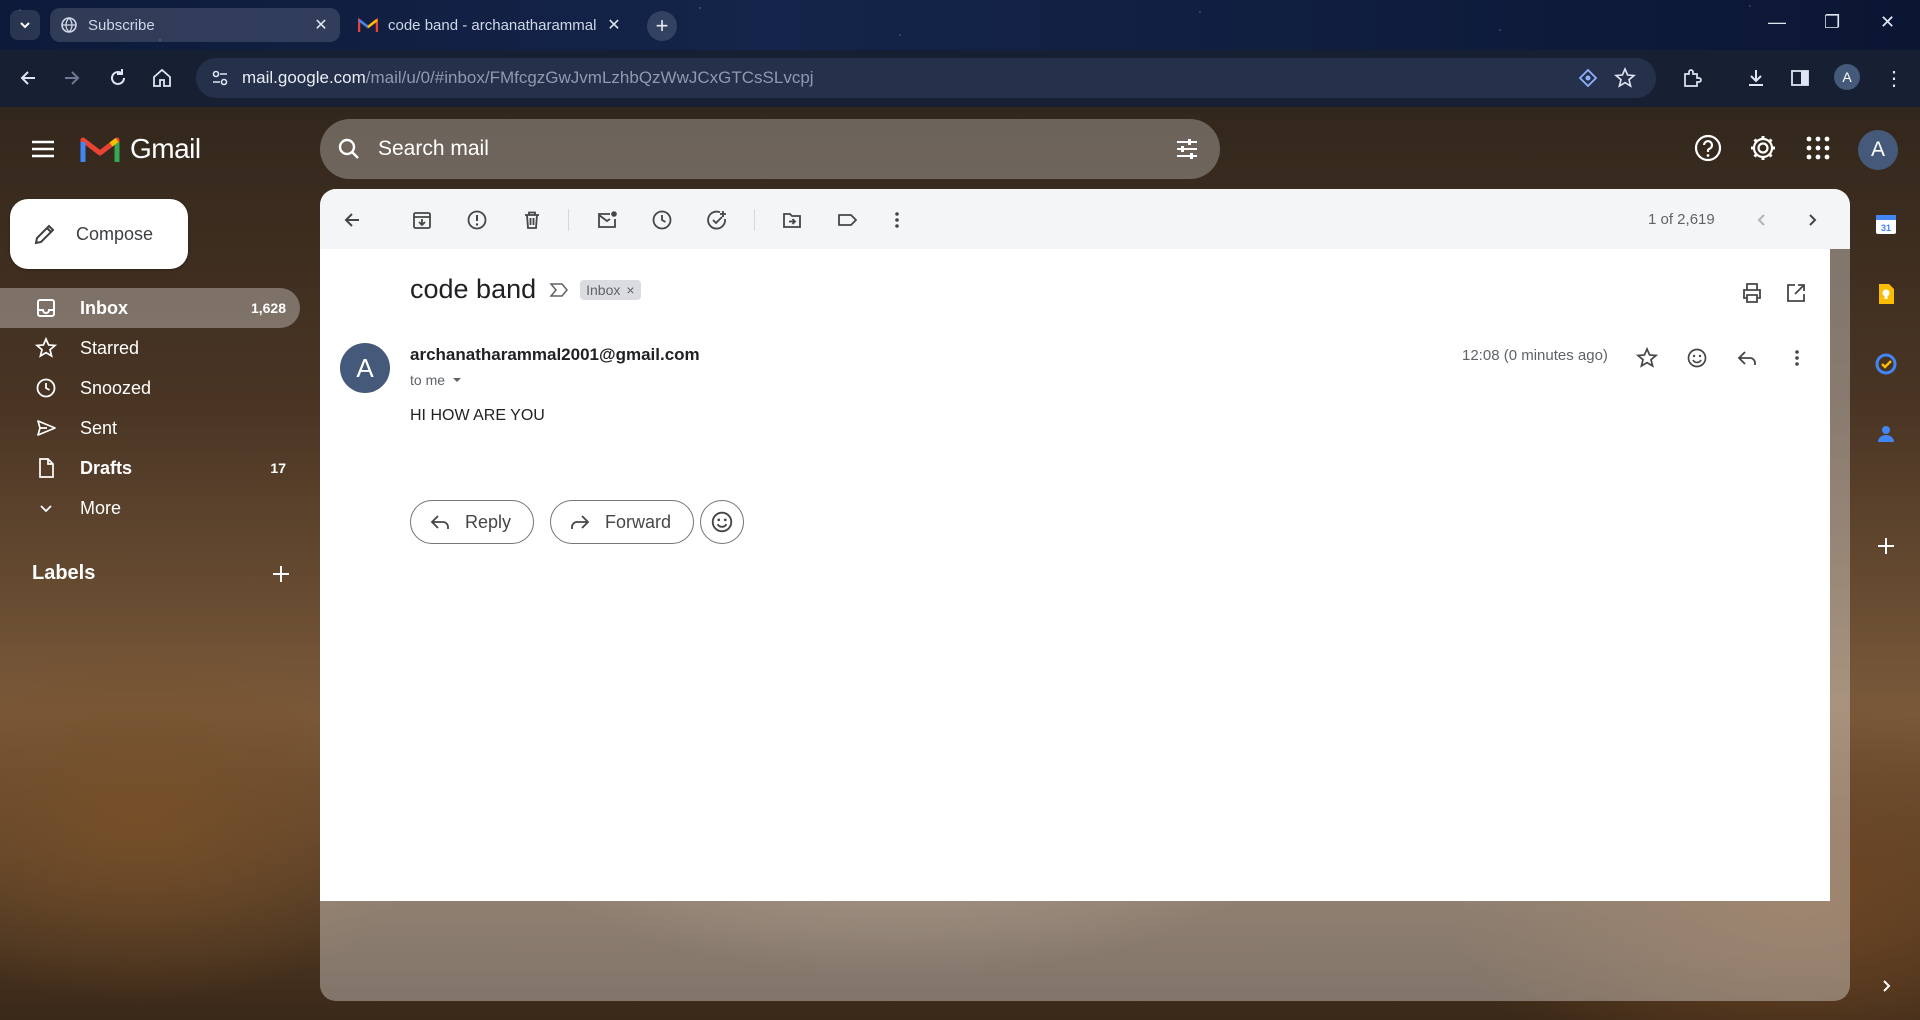 The image size is (1920, 1020). I want to click on bookmark-star-icon, so click(1625, 78).